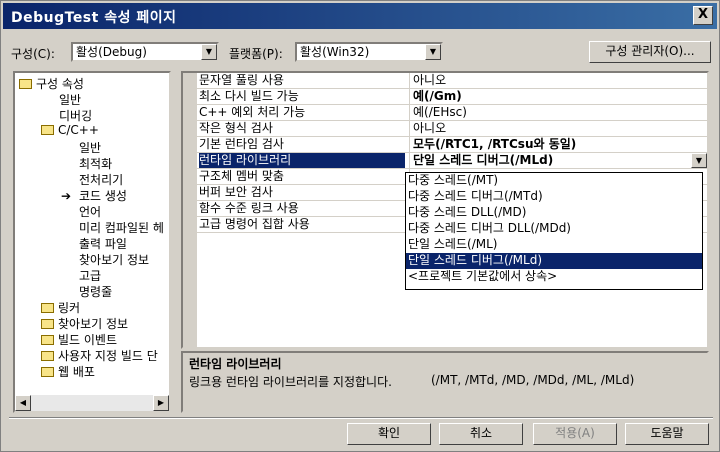 The width and height of the screenshot is (720, 452). What do you see at coordinates (68, 371) in the screenshot?
I see `tree-item-folder: 웹 배포` at bounding box center [68, 371].